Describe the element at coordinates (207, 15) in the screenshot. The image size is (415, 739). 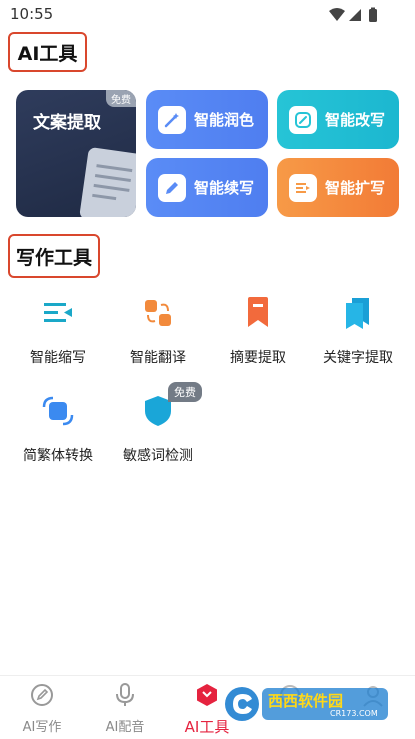
I see `status-bar: 10:55` at that location.